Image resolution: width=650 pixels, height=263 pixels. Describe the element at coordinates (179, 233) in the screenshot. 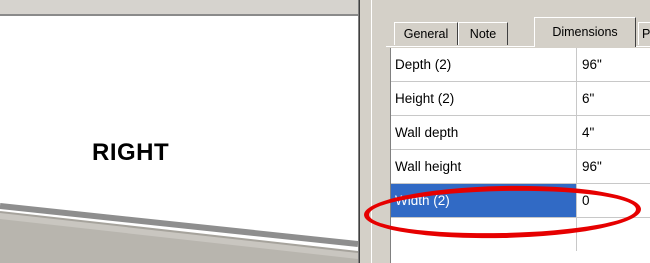

I see `wall-plane-graphic` at that location.